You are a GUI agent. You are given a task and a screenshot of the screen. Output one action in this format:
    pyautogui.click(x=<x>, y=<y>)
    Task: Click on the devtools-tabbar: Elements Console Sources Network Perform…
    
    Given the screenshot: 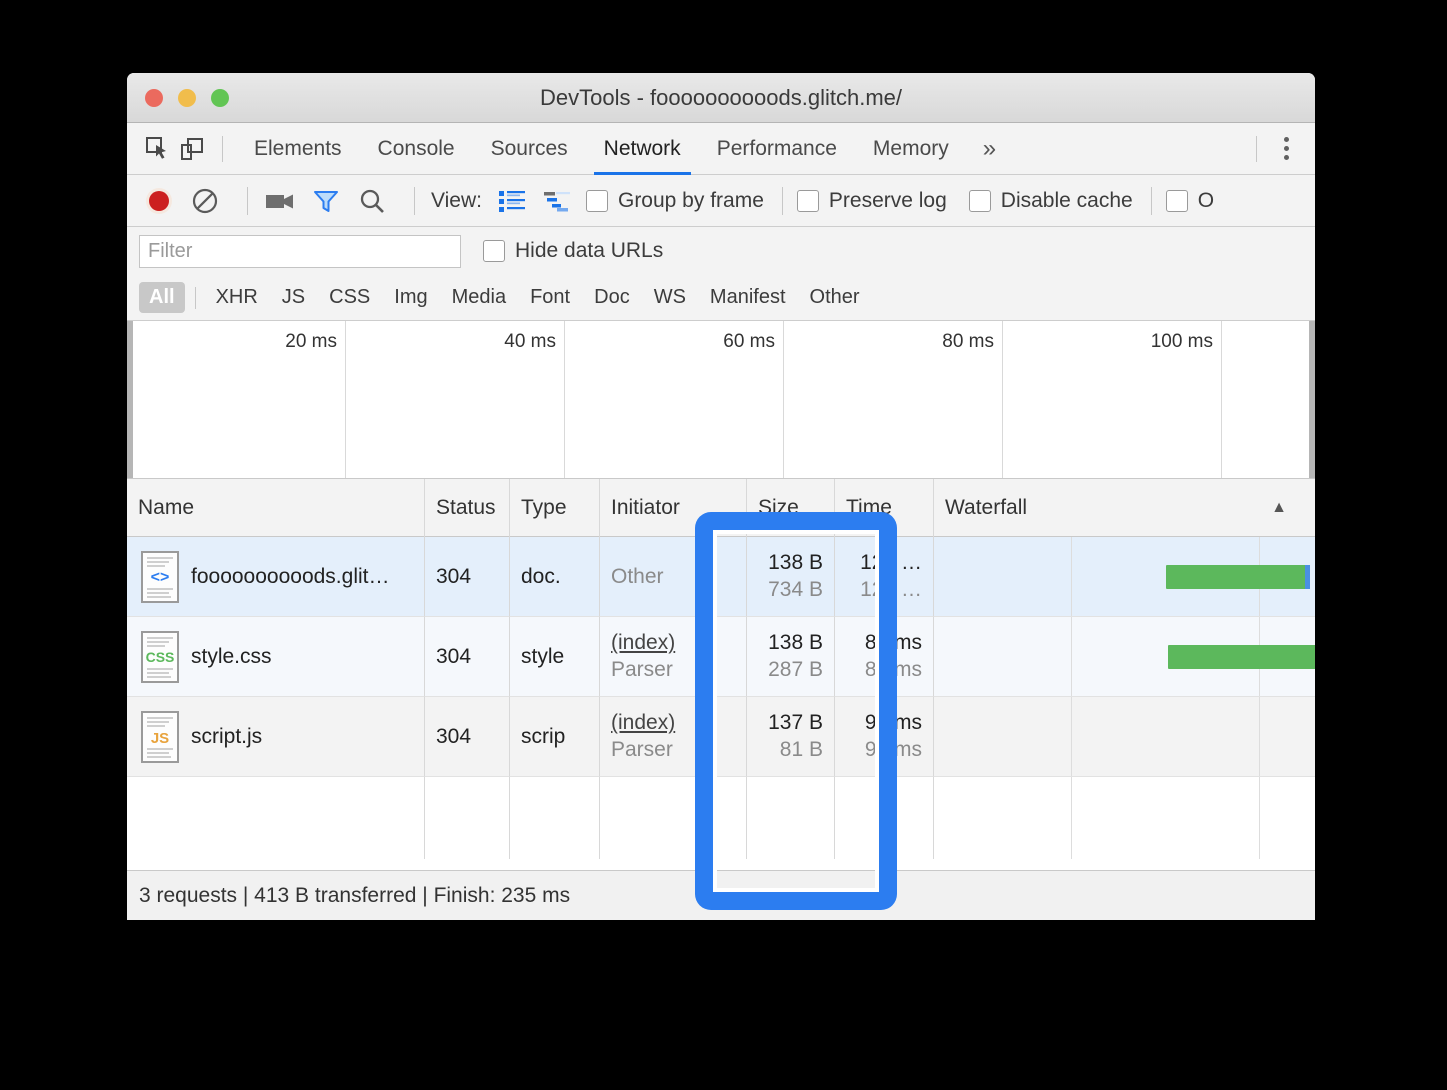 What is the action you would take?
    pyautogui.click(x=721, y=149)
    